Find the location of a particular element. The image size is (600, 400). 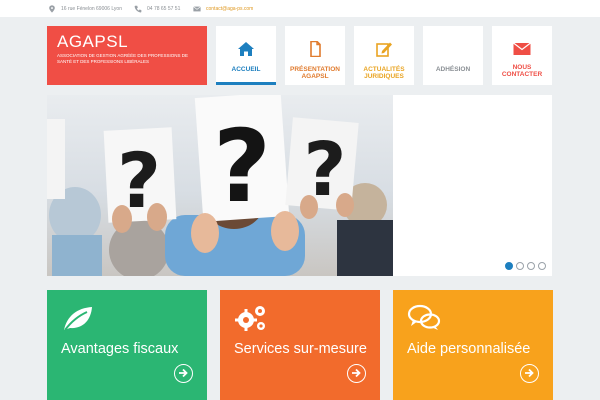

email-link: contact@aga-ps.com is located at coordinates (229, 9).